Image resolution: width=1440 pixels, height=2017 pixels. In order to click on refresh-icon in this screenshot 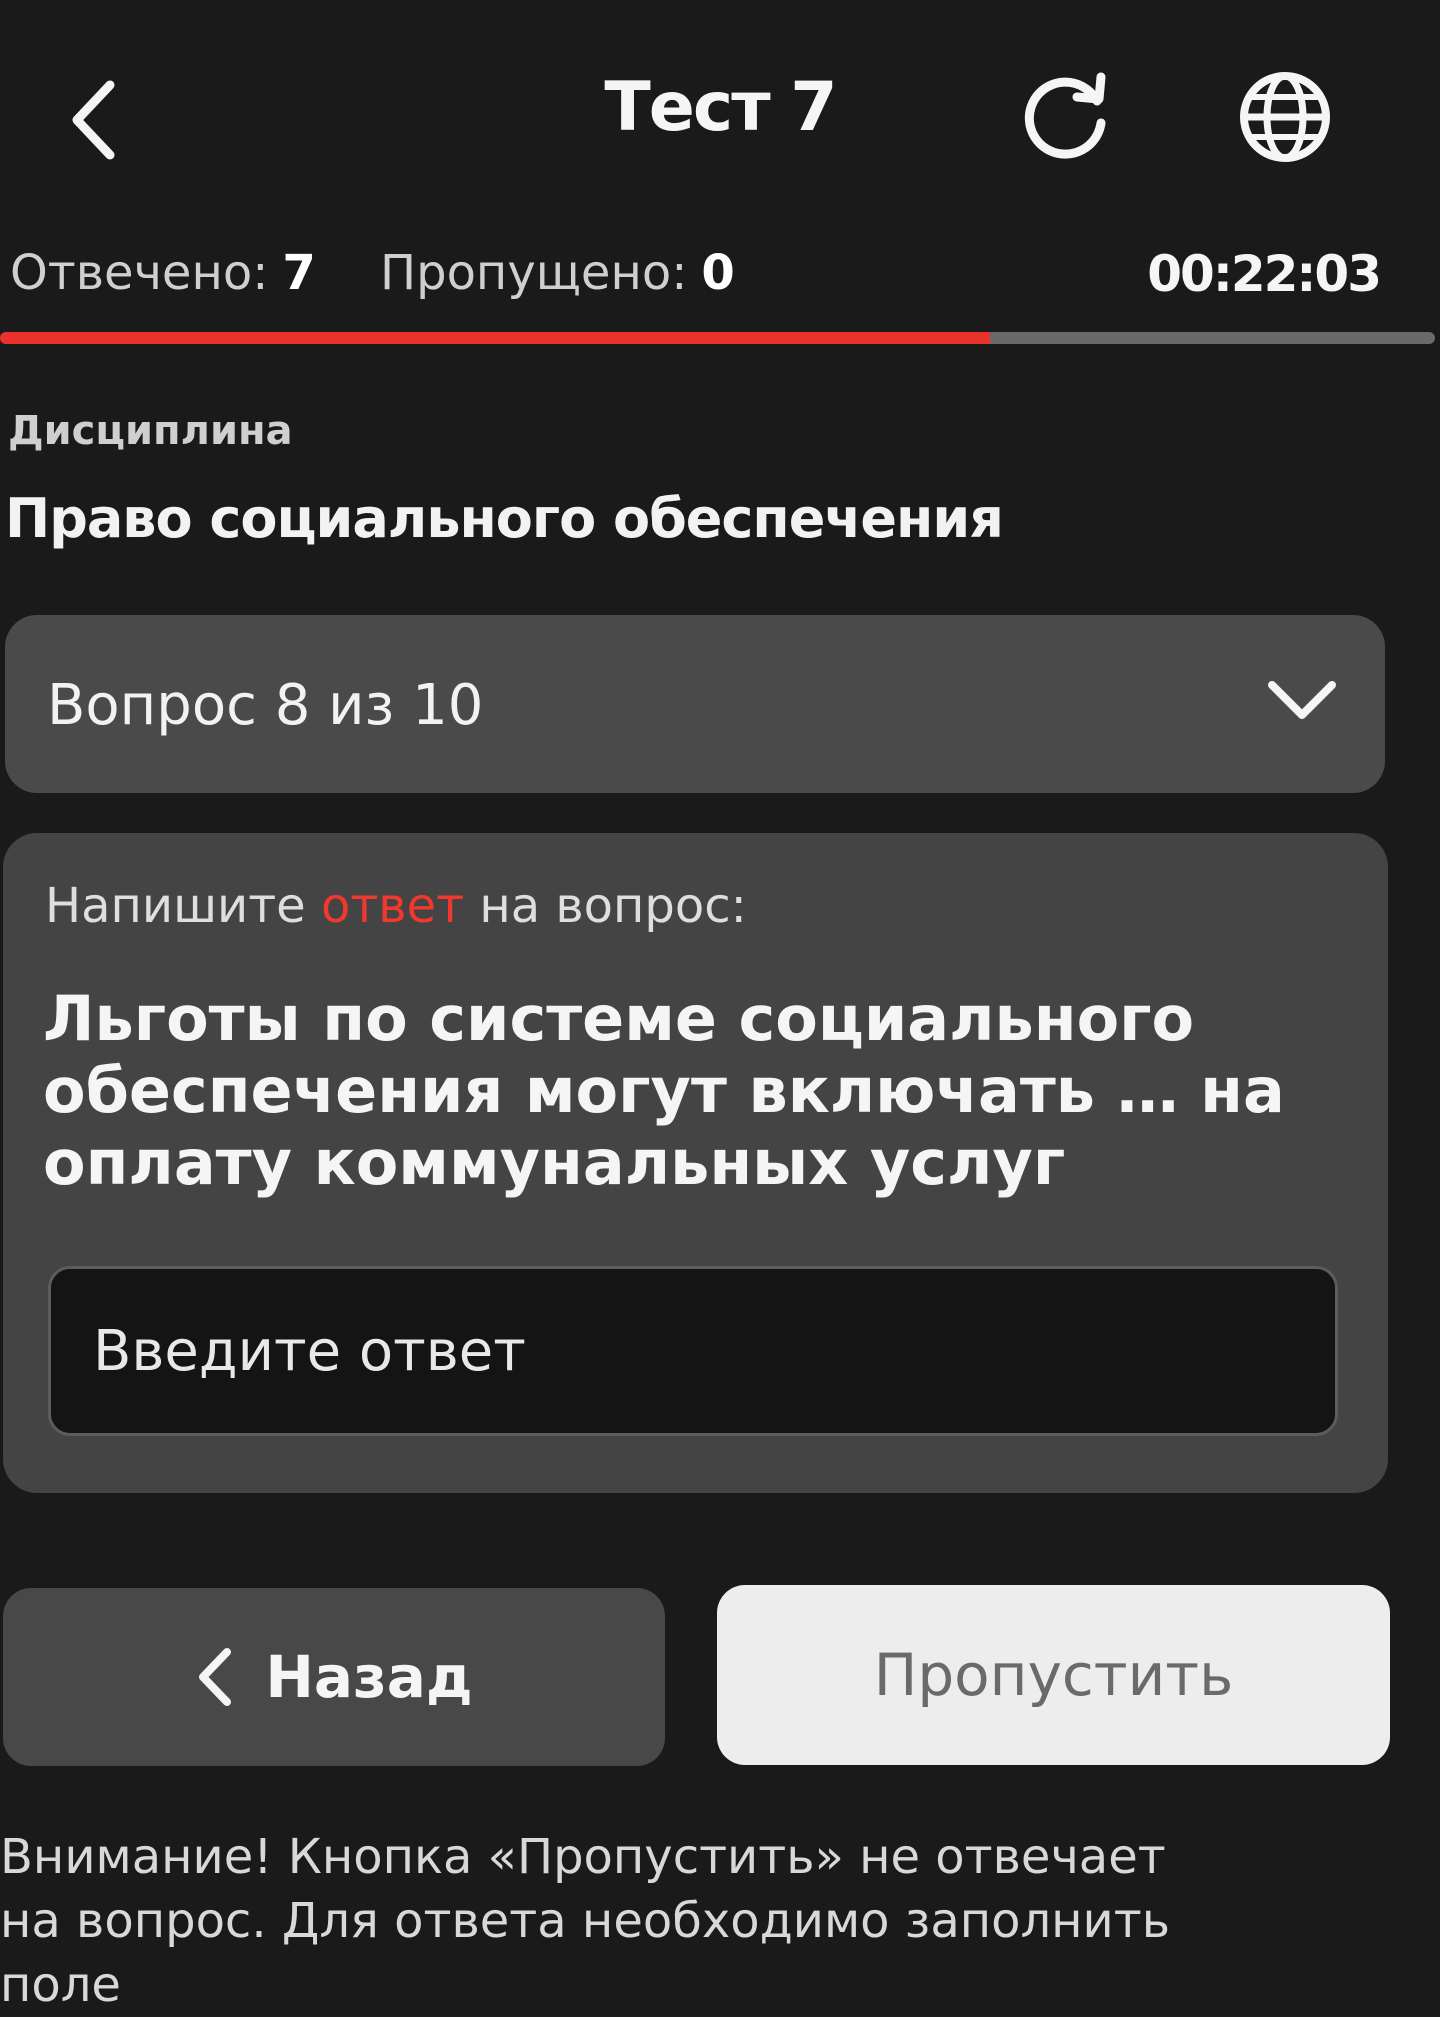, I will do `click(1065, 115)`.